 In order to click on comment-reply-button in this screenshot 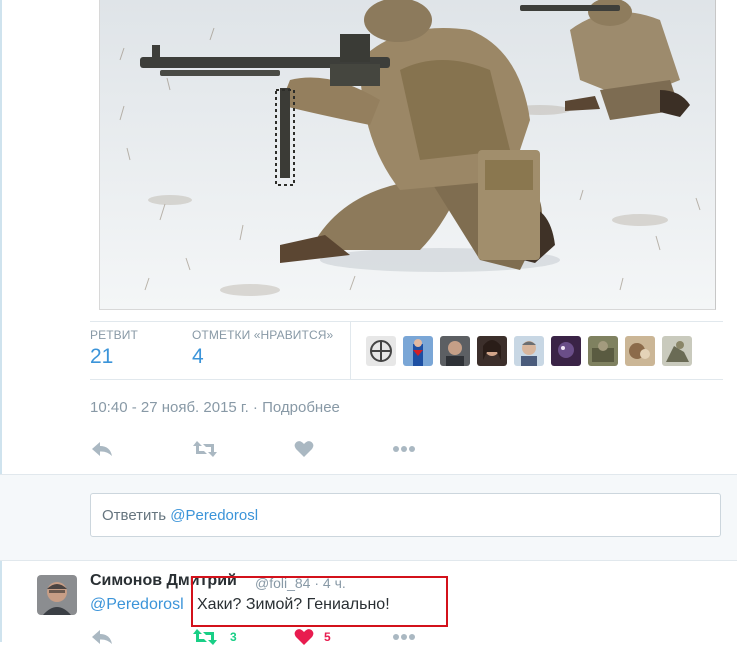, I will do `click(102, 637)`.